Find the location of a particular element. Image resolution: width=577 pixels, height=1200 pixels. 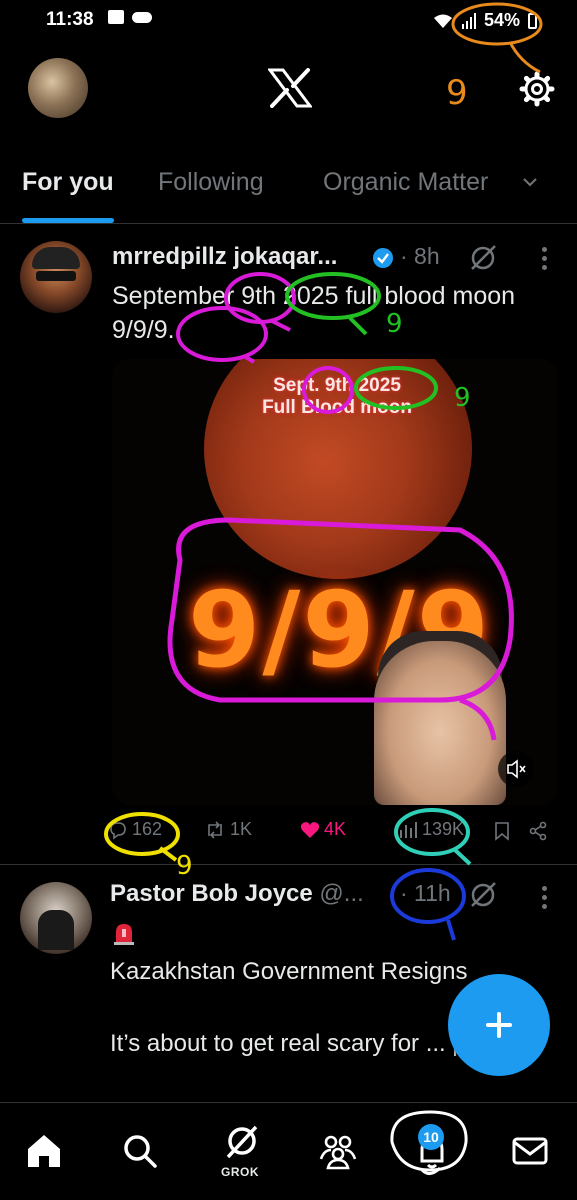

post-time: · 8h is located at coordinates (420, 256).